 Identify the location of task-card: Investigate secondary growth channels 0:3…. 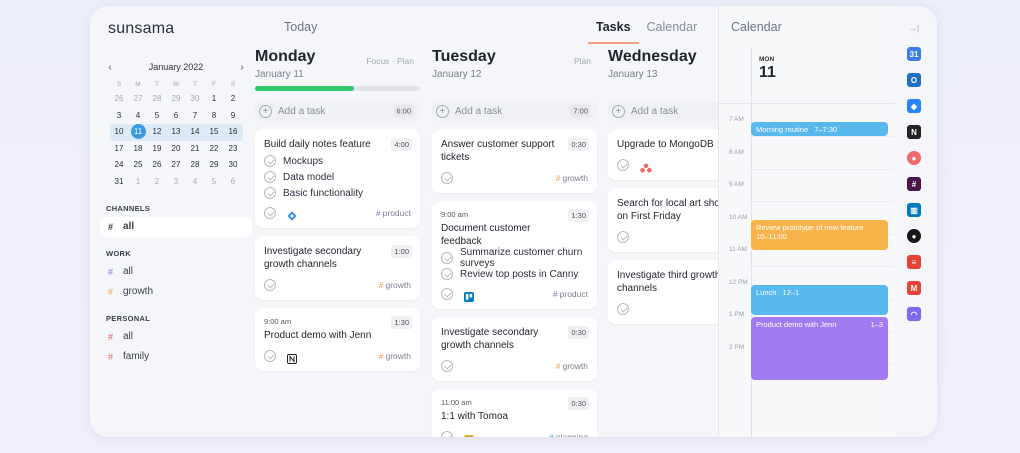
(514, 349).